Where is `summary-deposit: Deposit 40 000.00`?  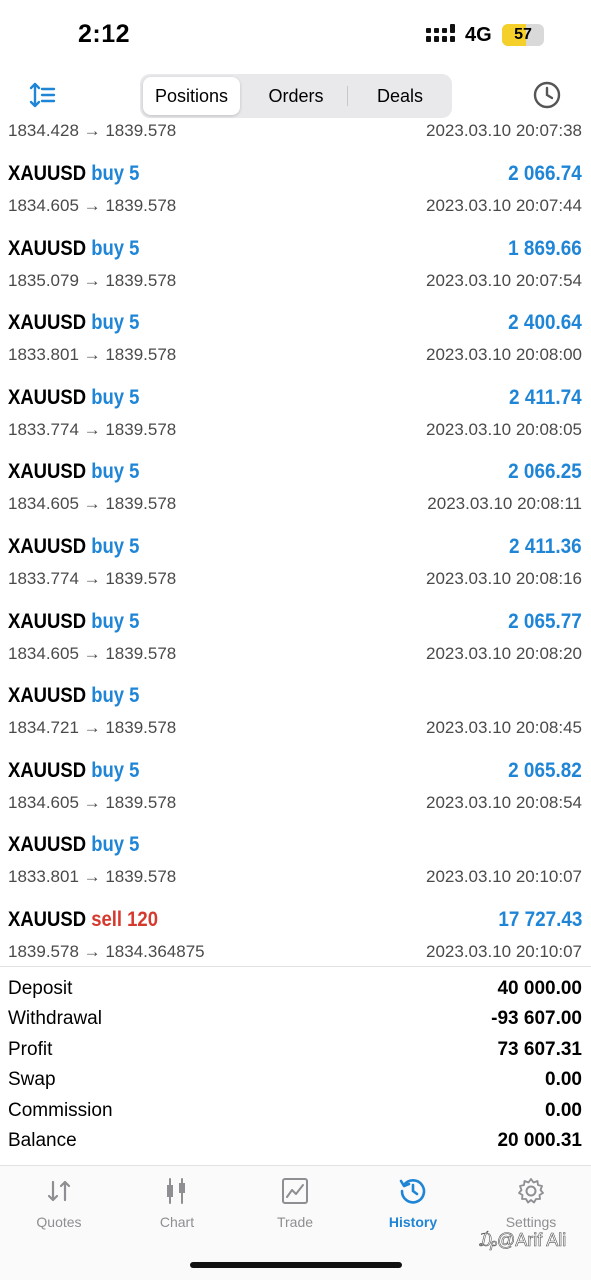 summary-deposit: Deposit 40 000.00 is located at coordinates (295, 991).